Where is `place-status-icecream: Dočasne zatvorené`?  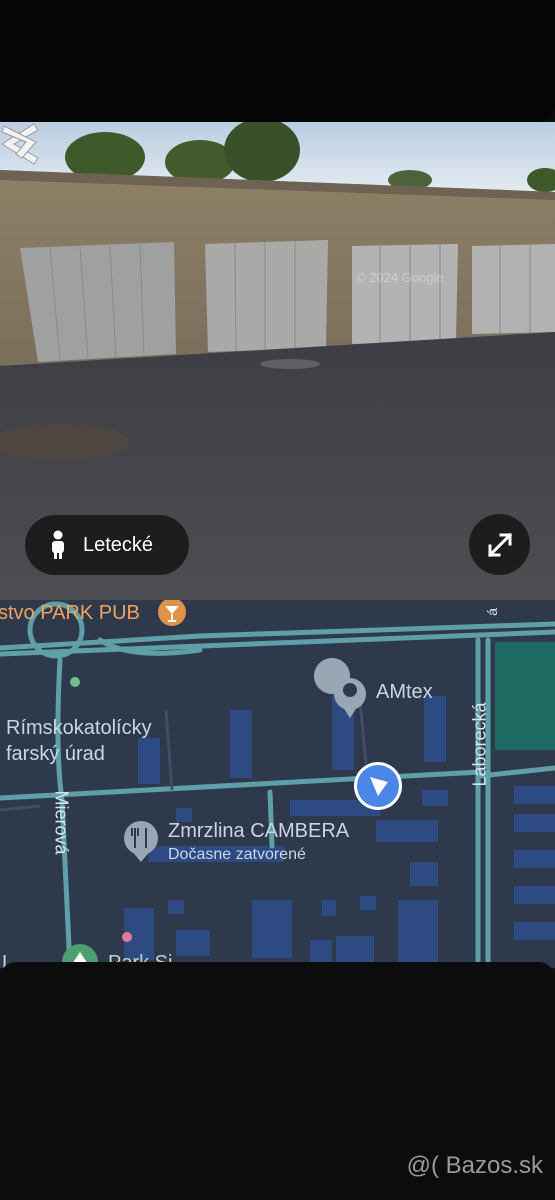 place-status-icecream: Dočasne zatvorené is located at coordinates (237, 854).